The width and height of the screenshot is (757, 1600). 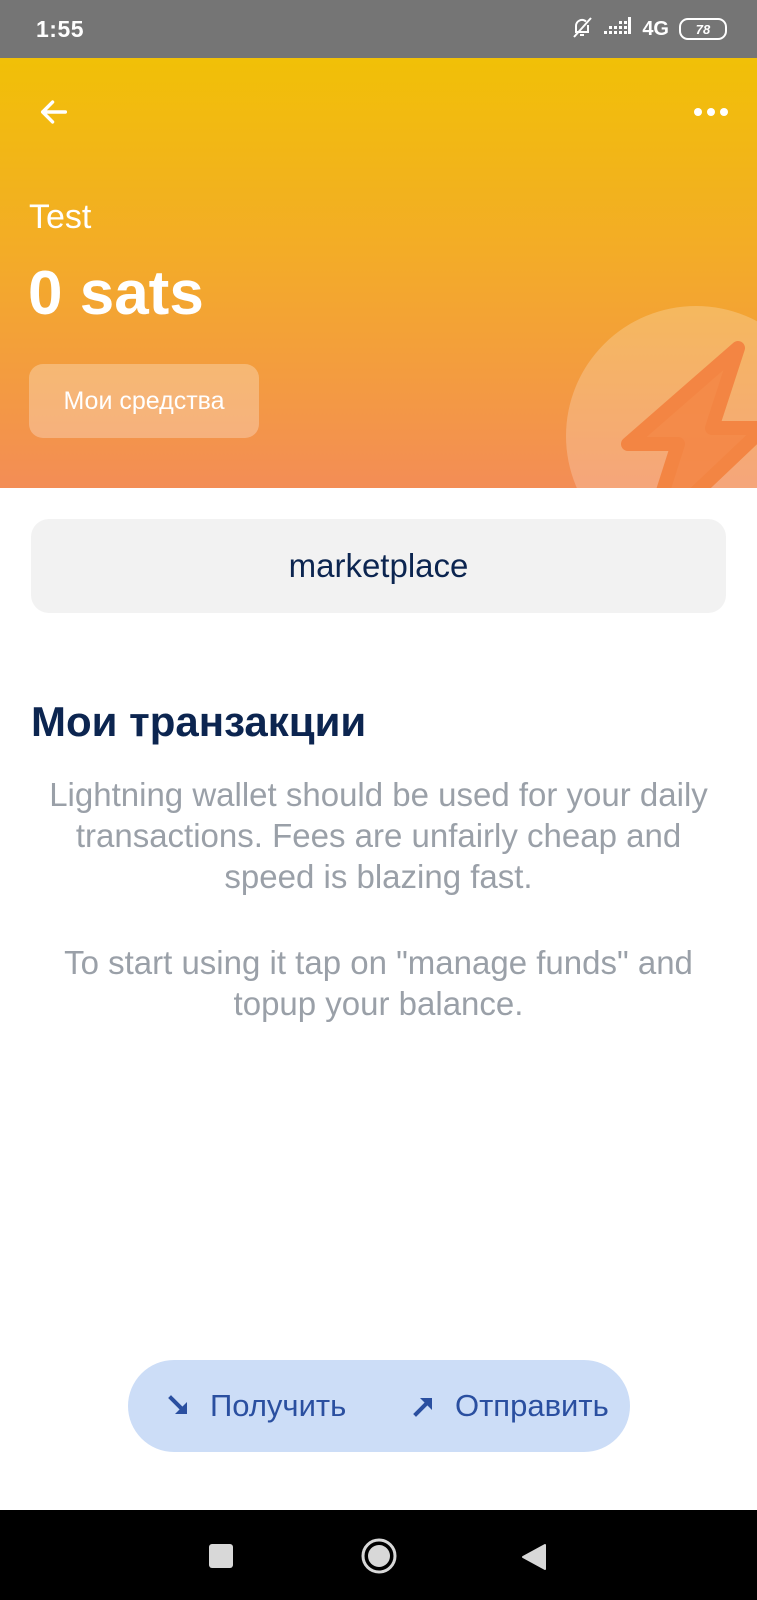 I want to click on wallet-label: Test, so click(x=60, y=217).